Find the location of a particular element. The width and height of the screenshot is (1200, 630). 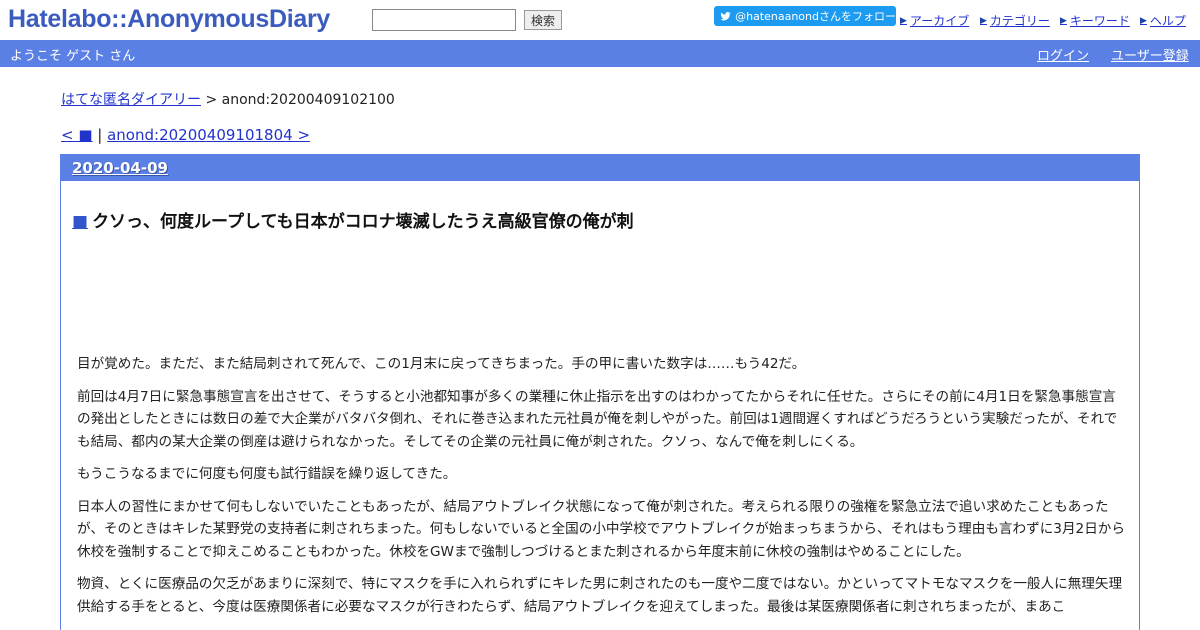

entry-paragraph: もうこうなるまでに何度も何度も試行錯誤を繰り返してきた。 is located at coordinates (267, 474).